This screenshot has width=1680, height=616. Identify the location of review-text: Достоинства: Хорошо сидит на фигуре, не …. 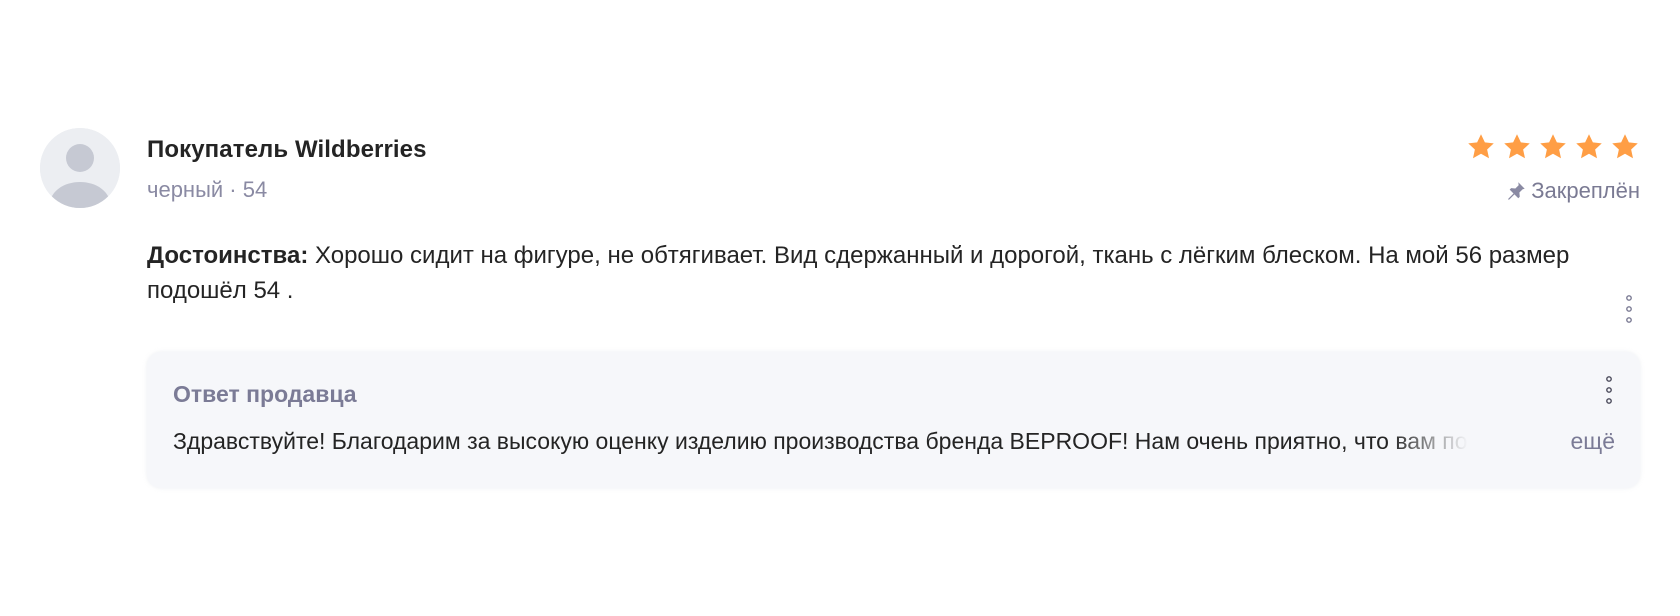
(867, 273).